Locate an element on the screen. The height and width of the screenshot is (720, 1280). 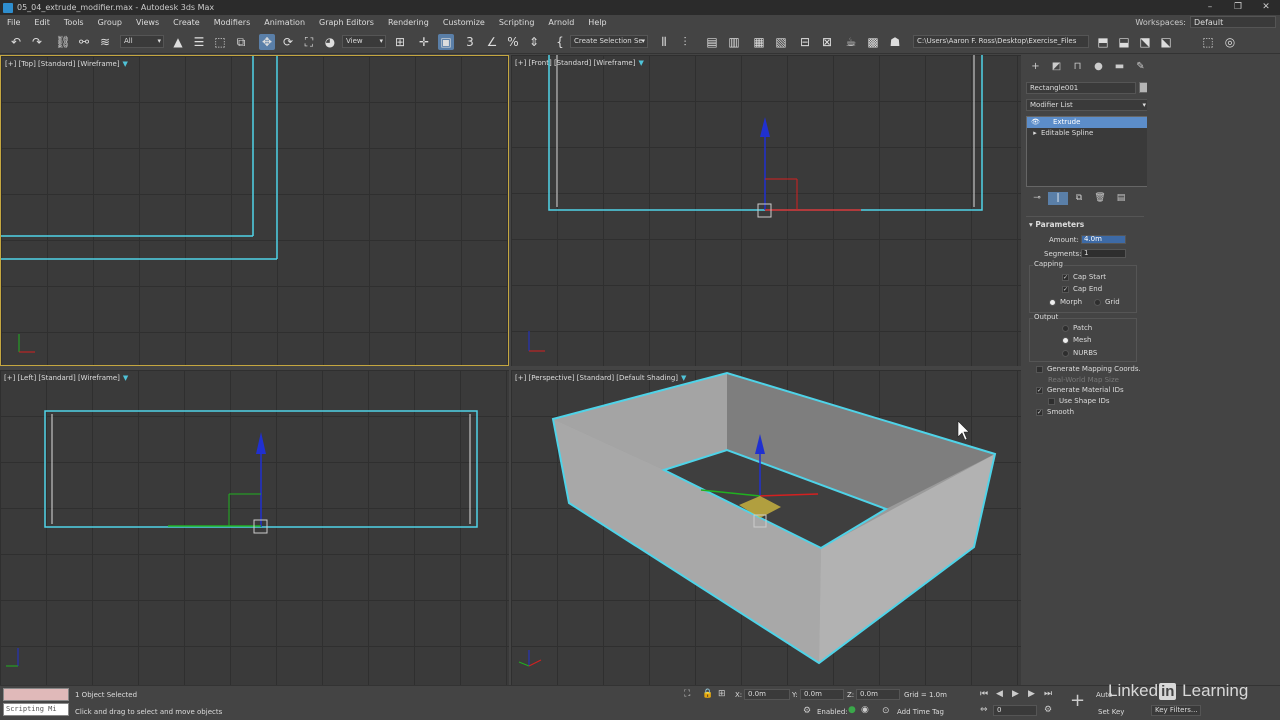
sign-in-icon: ◎ is located at coordinates (1230, 42).